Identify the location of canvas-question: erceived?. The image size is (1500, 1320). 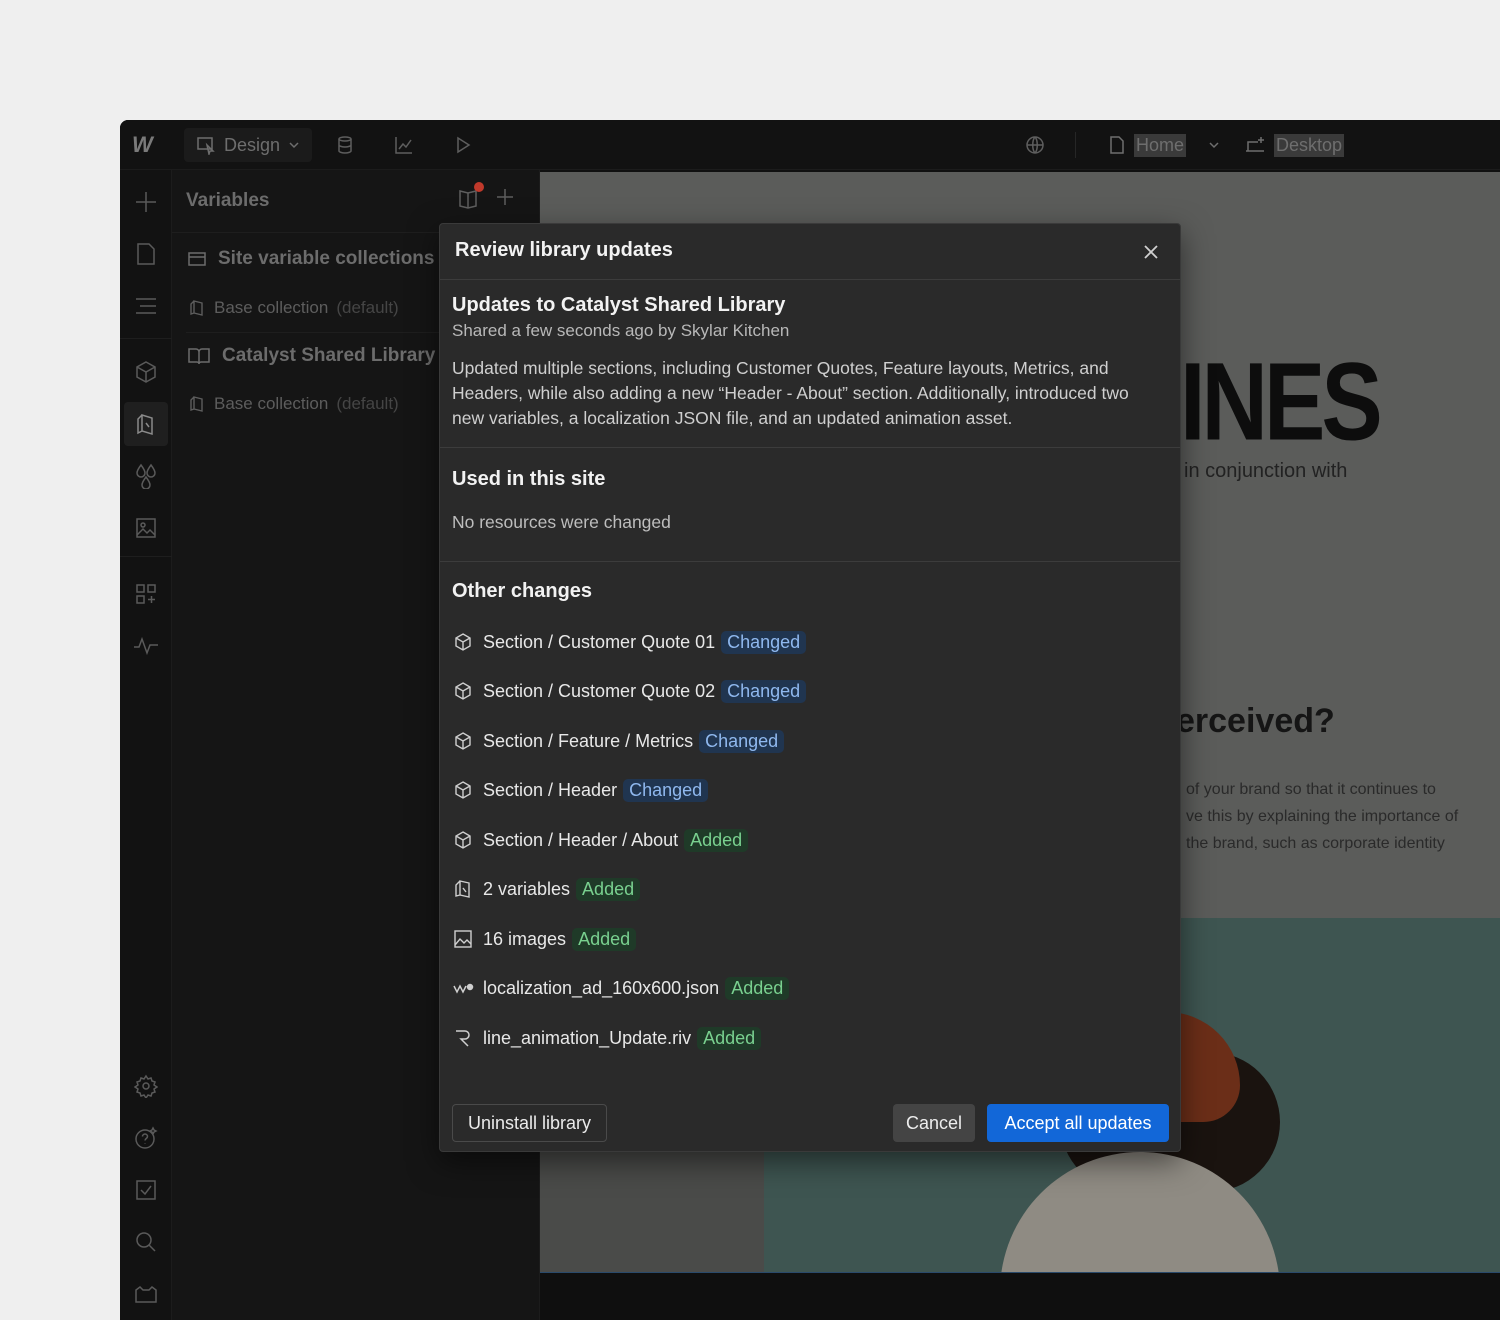
(1255, 721).